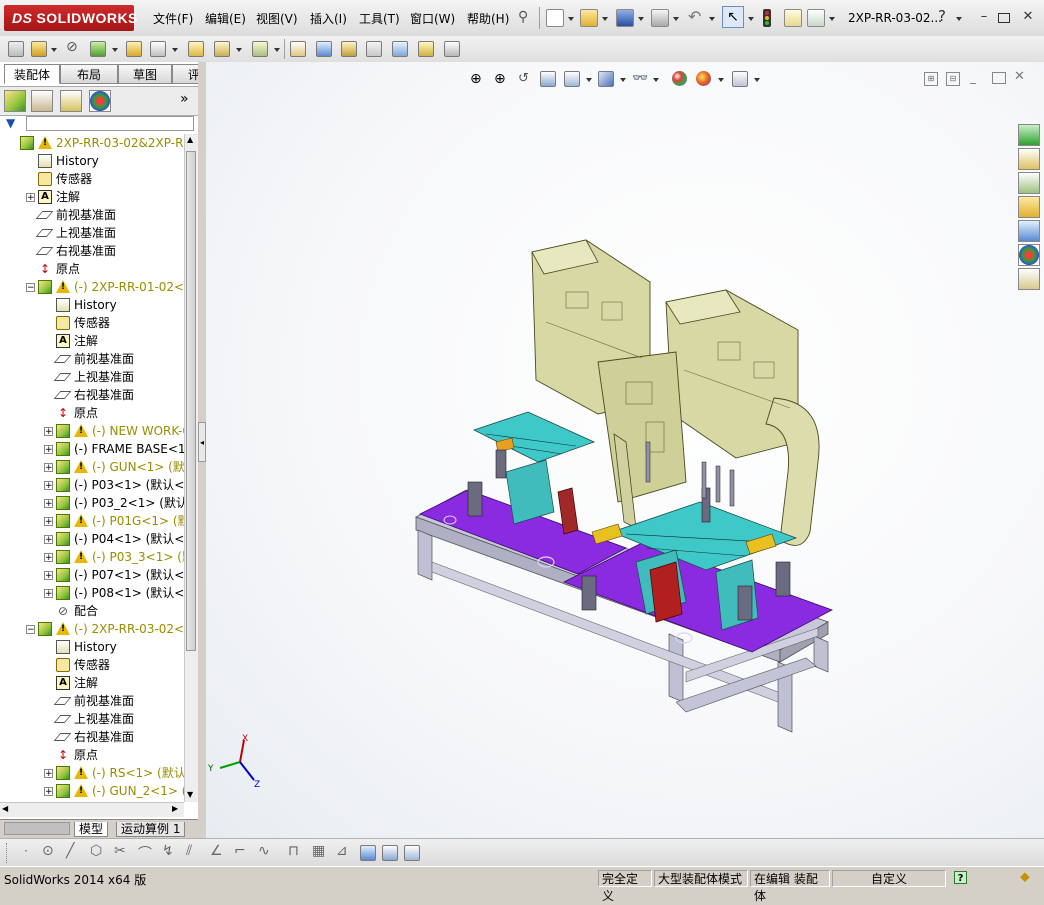 Image resolution: width=1044 pixels, height=905 pixels. Describe the element at coordinates (91, 829) in the screenshot. I see `tab-model: 模型` at that location.